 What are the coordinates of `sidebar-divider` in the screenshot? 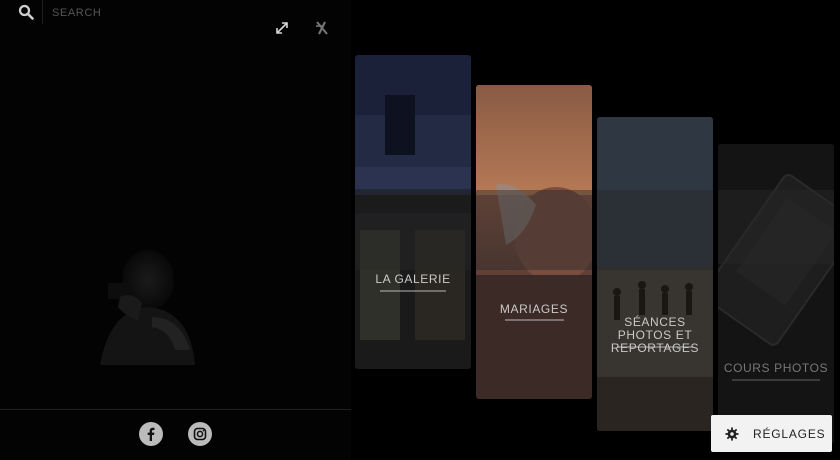 It's located at (175, 409).